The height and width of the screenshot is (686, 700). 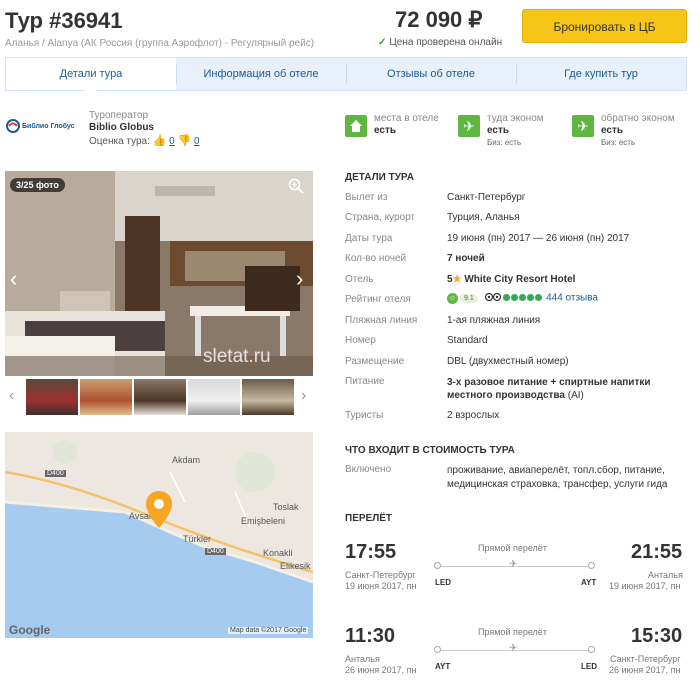 What do you see at coordinates (296, 186) in the screenshot?
I see `zoom-icon` at bounding box center [296, 186].